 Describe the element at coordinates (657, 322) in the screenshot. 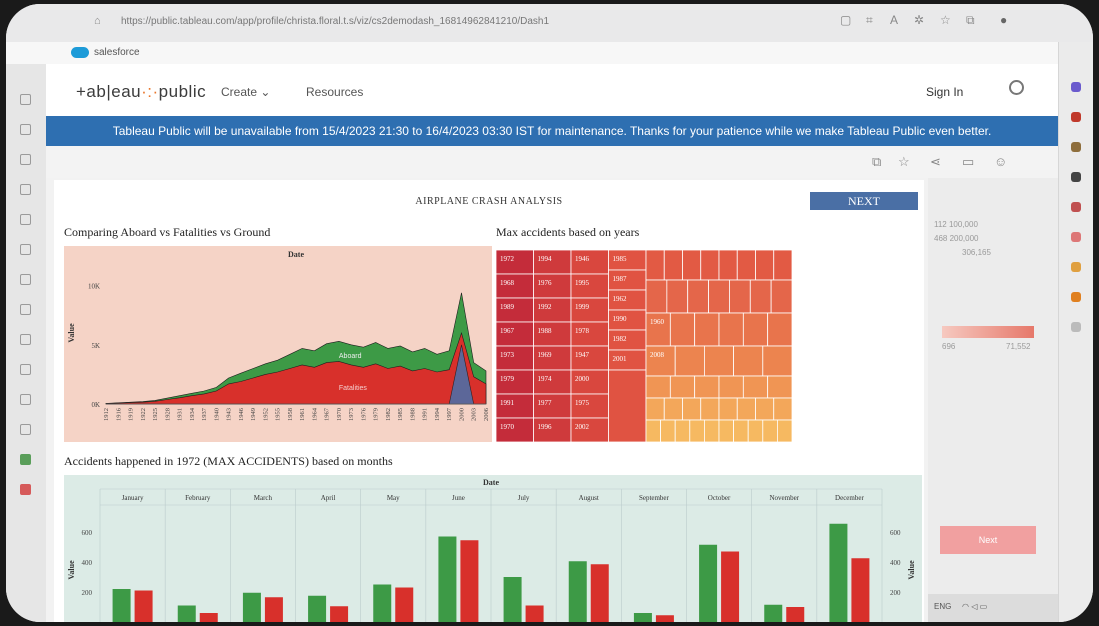

I see `treemap-year-label: 1960` at that location.